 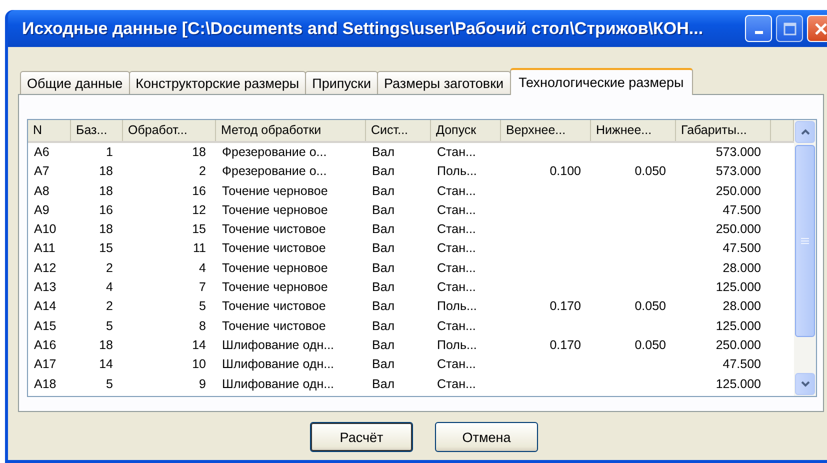 I want to click on table-cell-text: 1, so click(x=109, y=152).